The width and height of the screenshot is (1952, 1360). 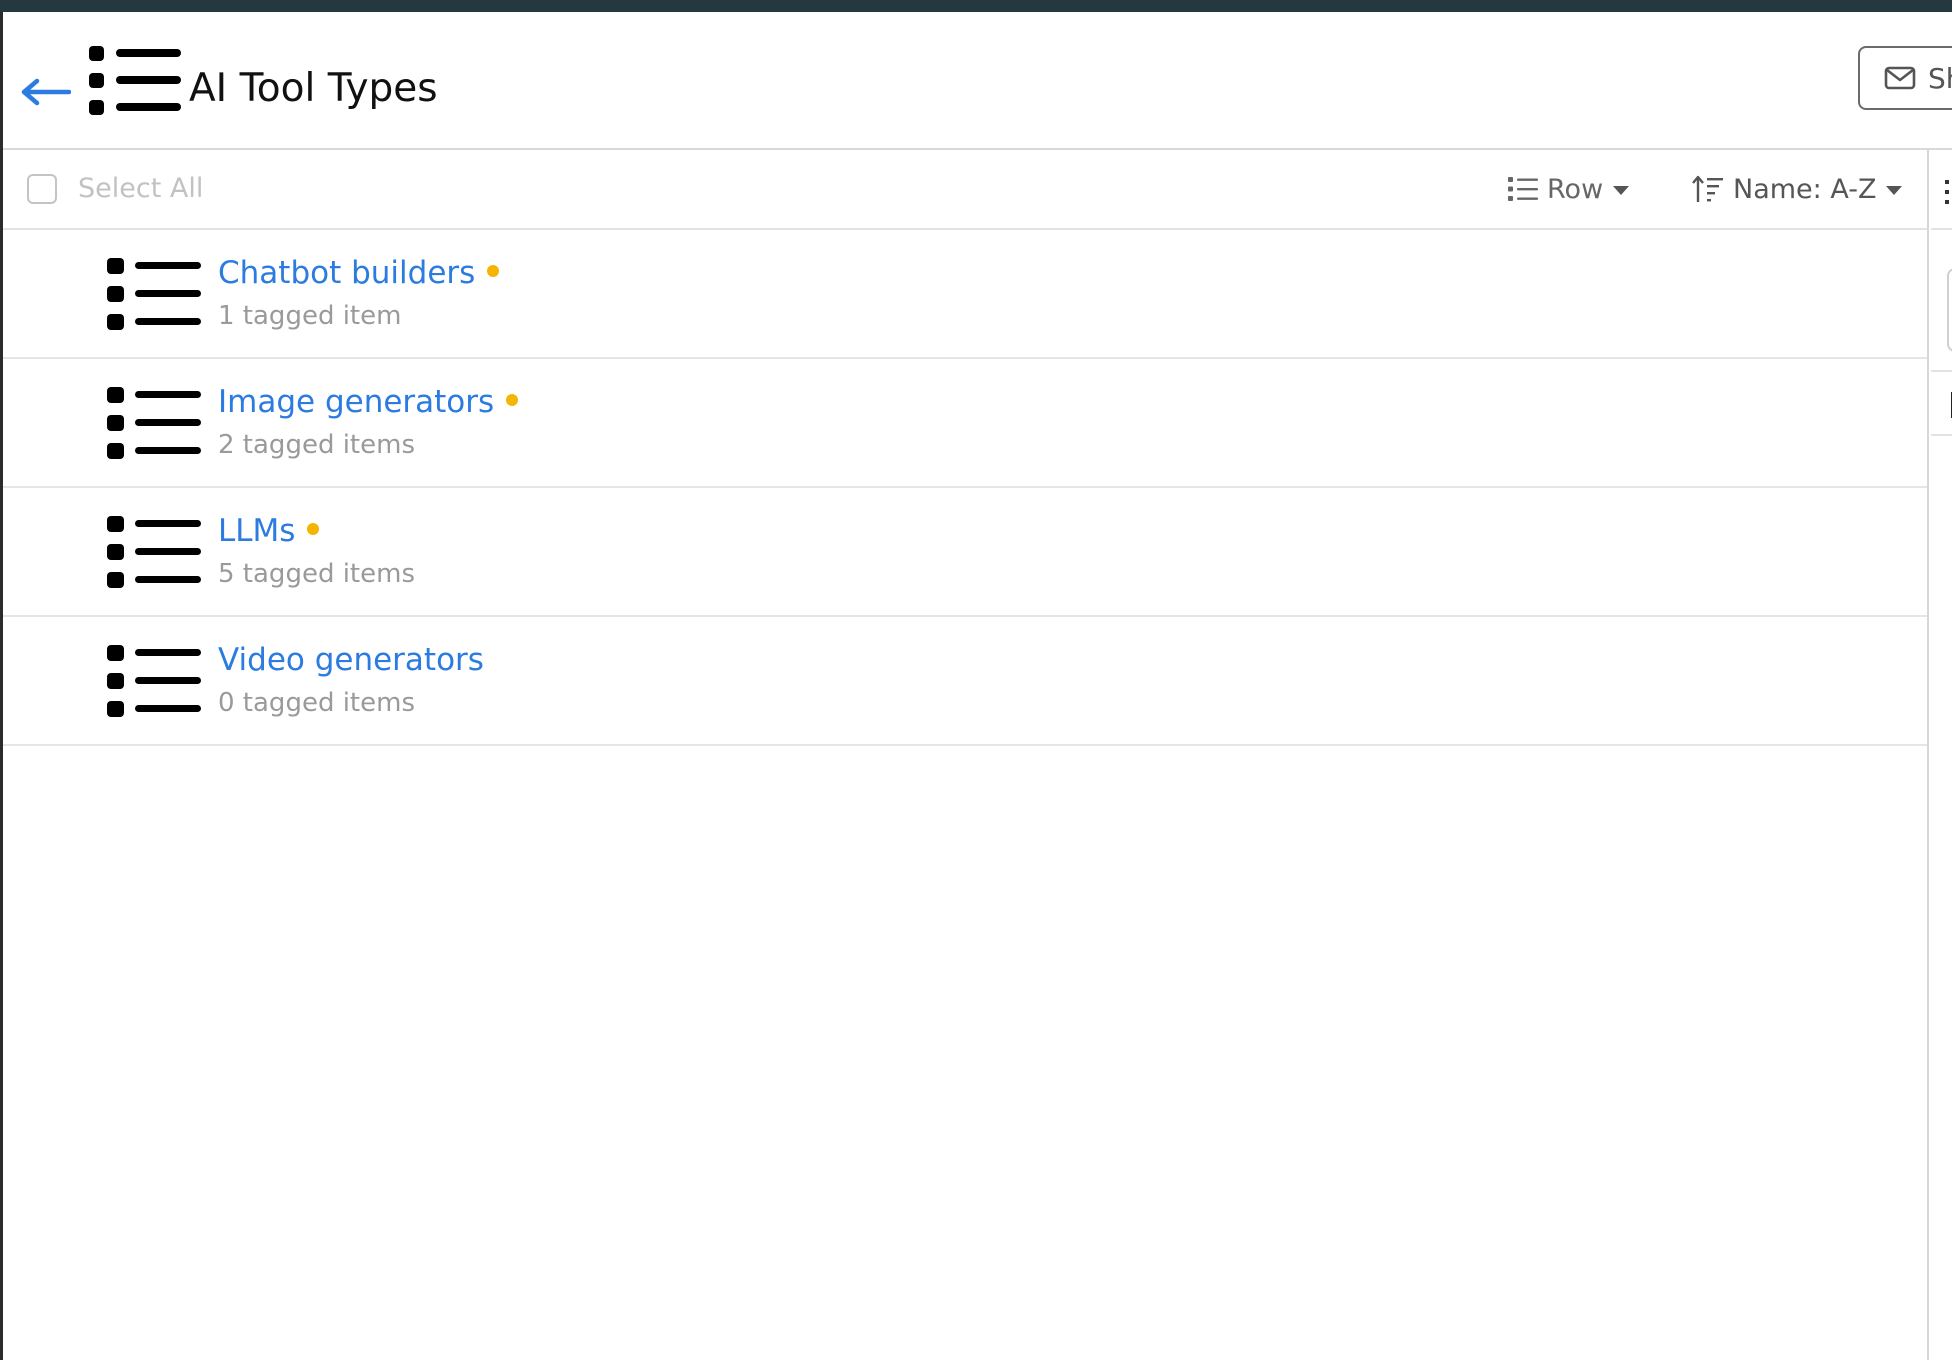 I want to click on tag-row-chatbot-builders: Chatbot builders 1 tagged item, so click(x=965, y=294).